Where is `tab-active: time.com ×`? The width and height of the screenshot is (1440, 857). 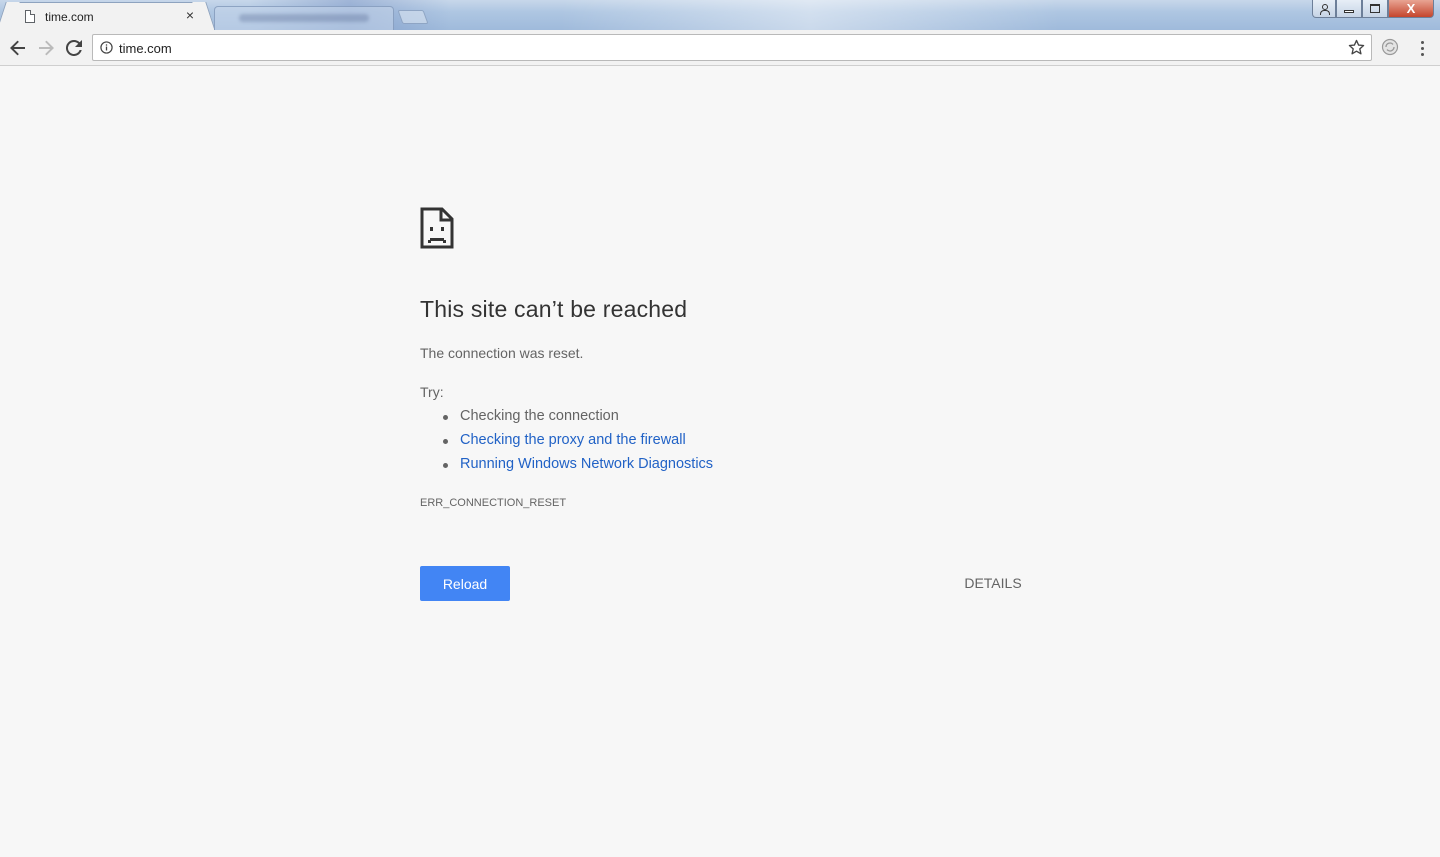
tab-active: time.com × is located at coordinates (108, 16).